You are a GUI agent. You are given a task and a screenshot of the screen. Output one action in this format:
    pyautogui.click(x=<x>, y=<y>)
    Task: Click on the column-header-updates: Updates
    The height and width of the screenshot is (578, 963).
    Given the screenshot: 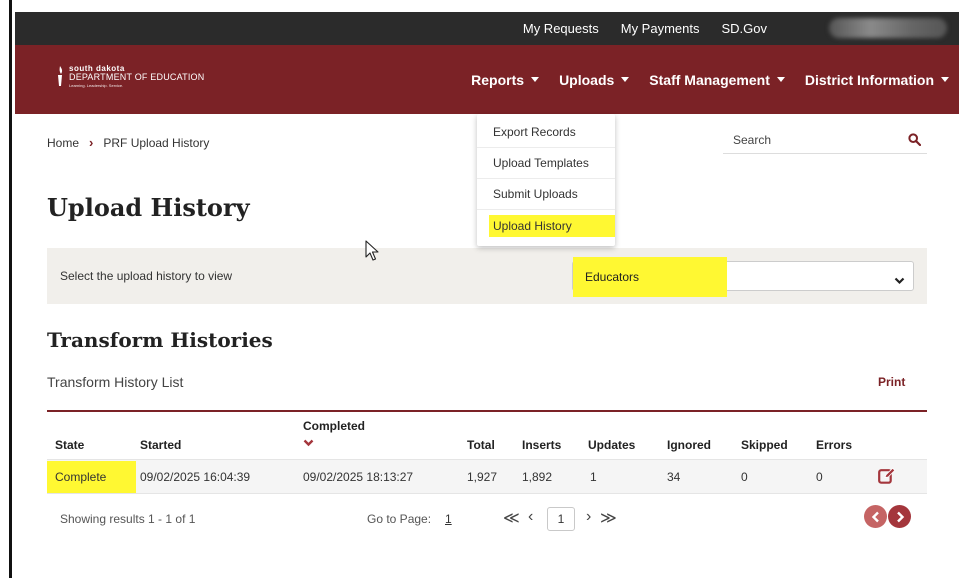 What is the action you would take?
    pyautogui.click(x=611, y=445)
    